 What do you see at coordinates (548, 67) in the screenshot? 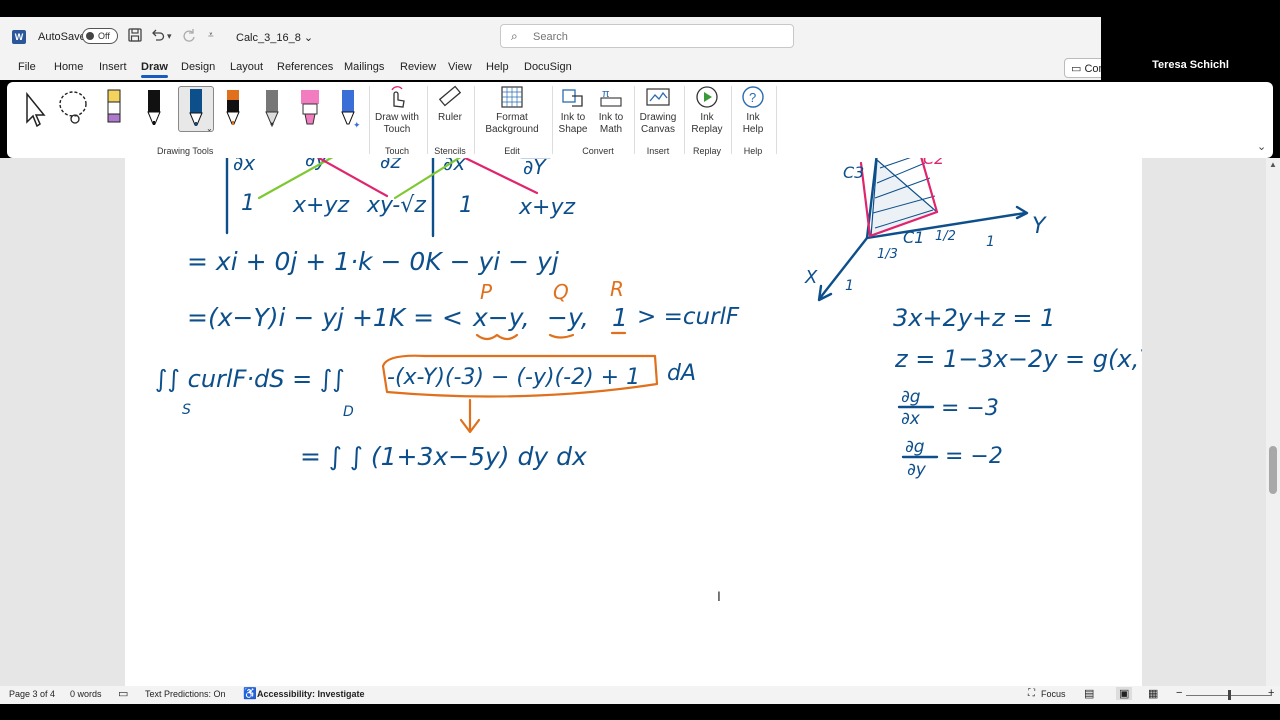
I see `tab-docusign: DocuSign` at bounding box center [548, 67].